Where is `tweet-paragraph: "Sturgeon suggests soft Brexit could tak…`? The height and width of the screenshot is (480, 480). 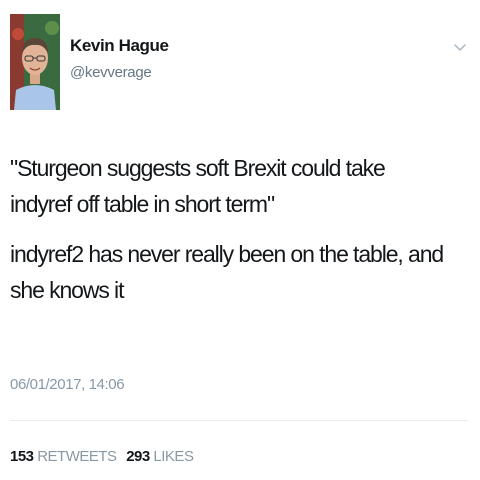 tweet-paragraph: "Sturgeon suggests soft Brexit could tak… is located at coordinates (198, 186).